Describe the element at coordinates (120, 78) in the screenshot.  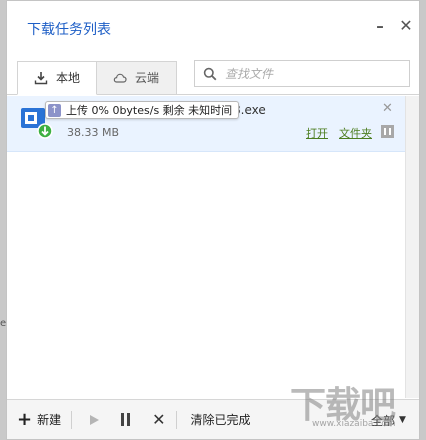
I see `cloud-icon` at that location.